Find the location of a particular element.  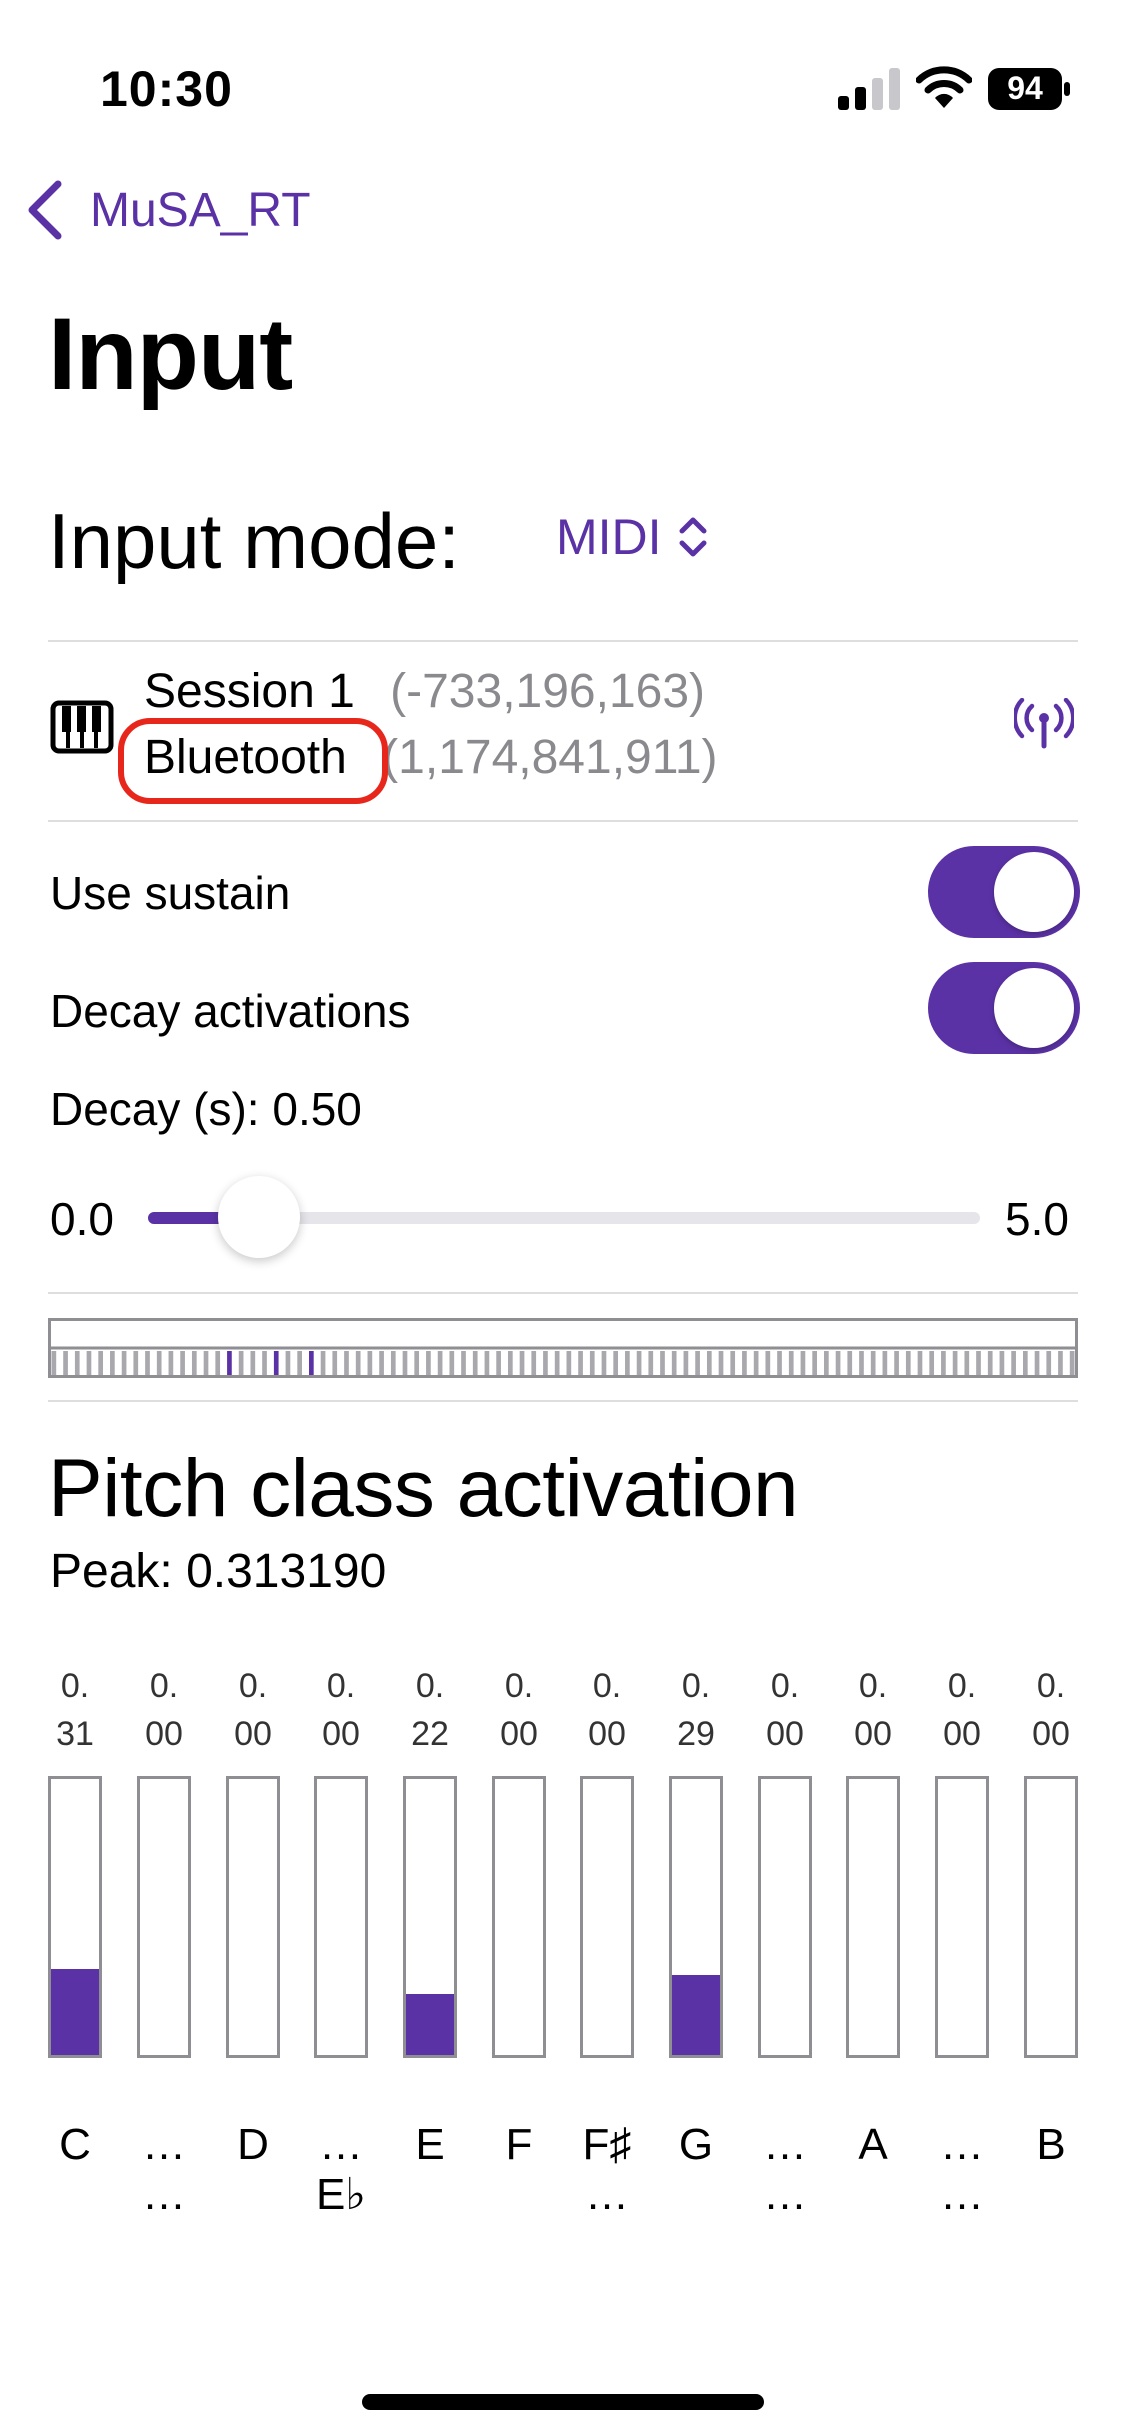

note-name: F♯ is located at coordinates (607, 2144).